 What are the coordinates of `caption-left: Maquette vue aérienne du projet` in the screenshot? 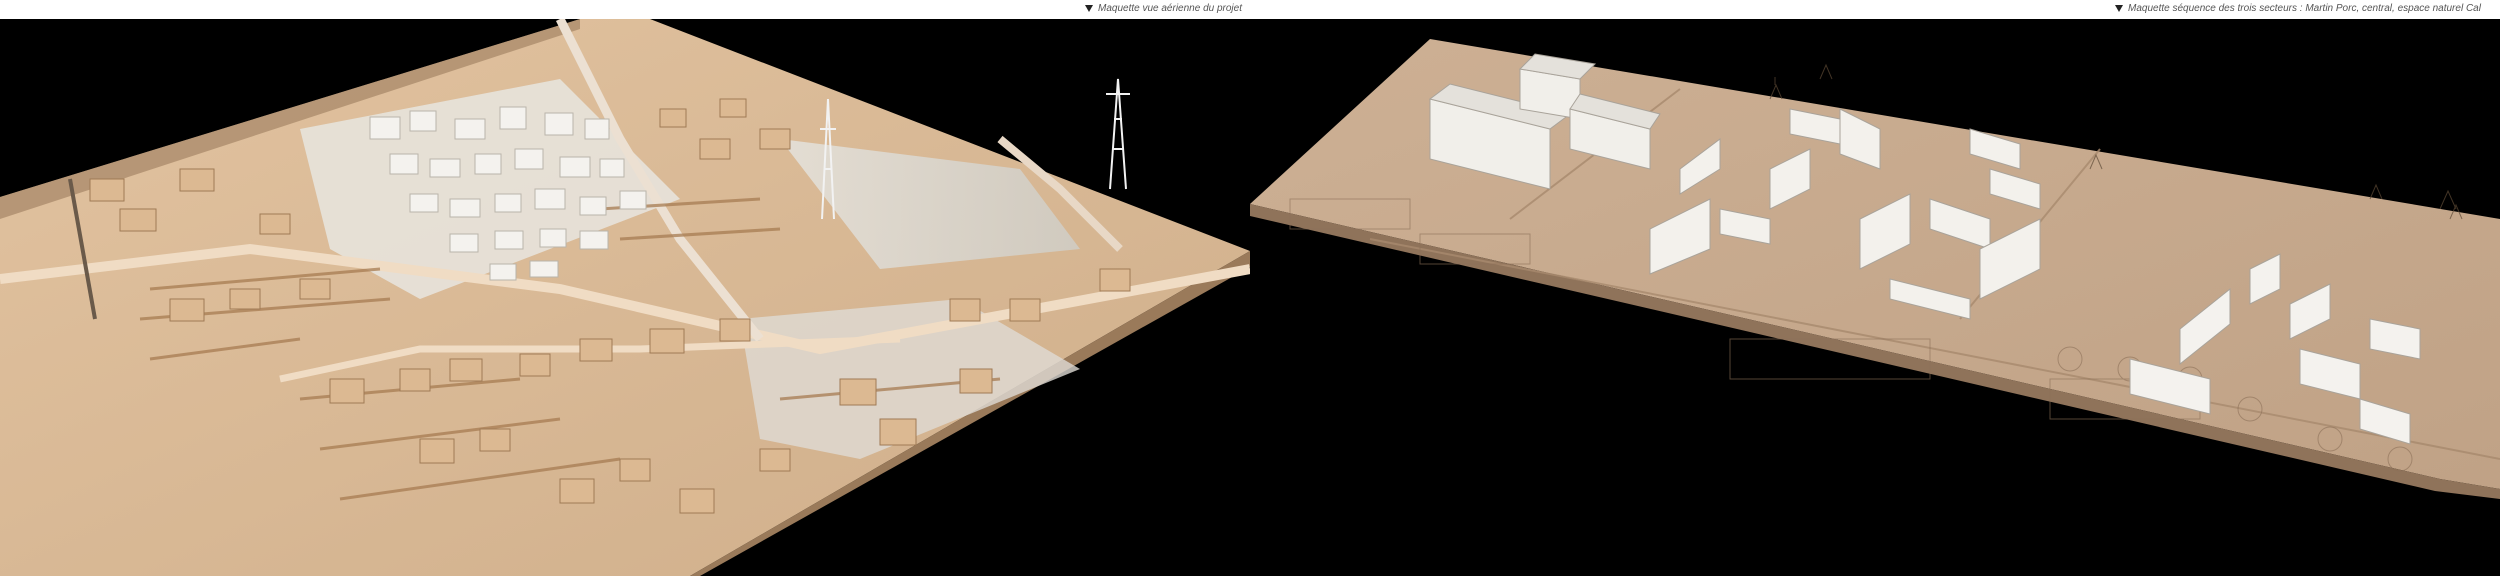 It's located at (1163, 9).